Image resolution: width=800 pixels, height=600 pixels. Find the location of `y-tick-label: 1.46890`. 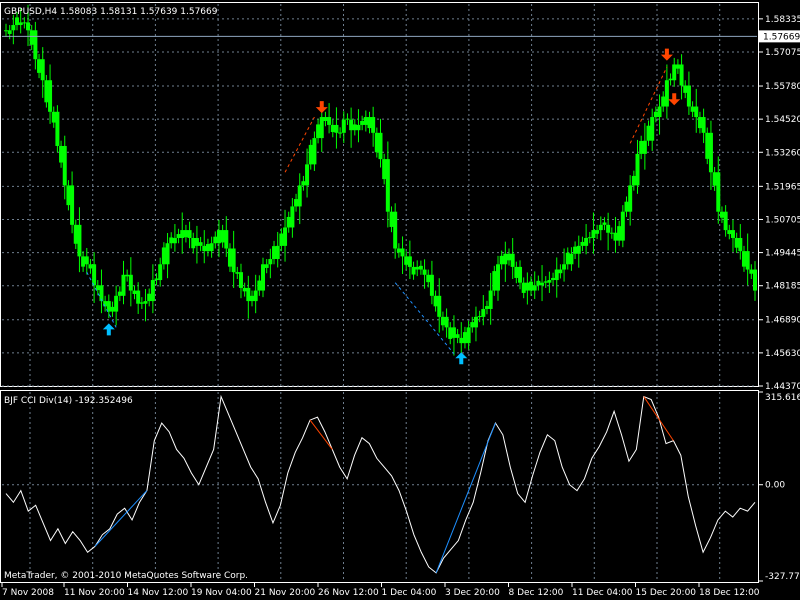

y-tick-label: 1.46890 is located at coordinates (782, 321).